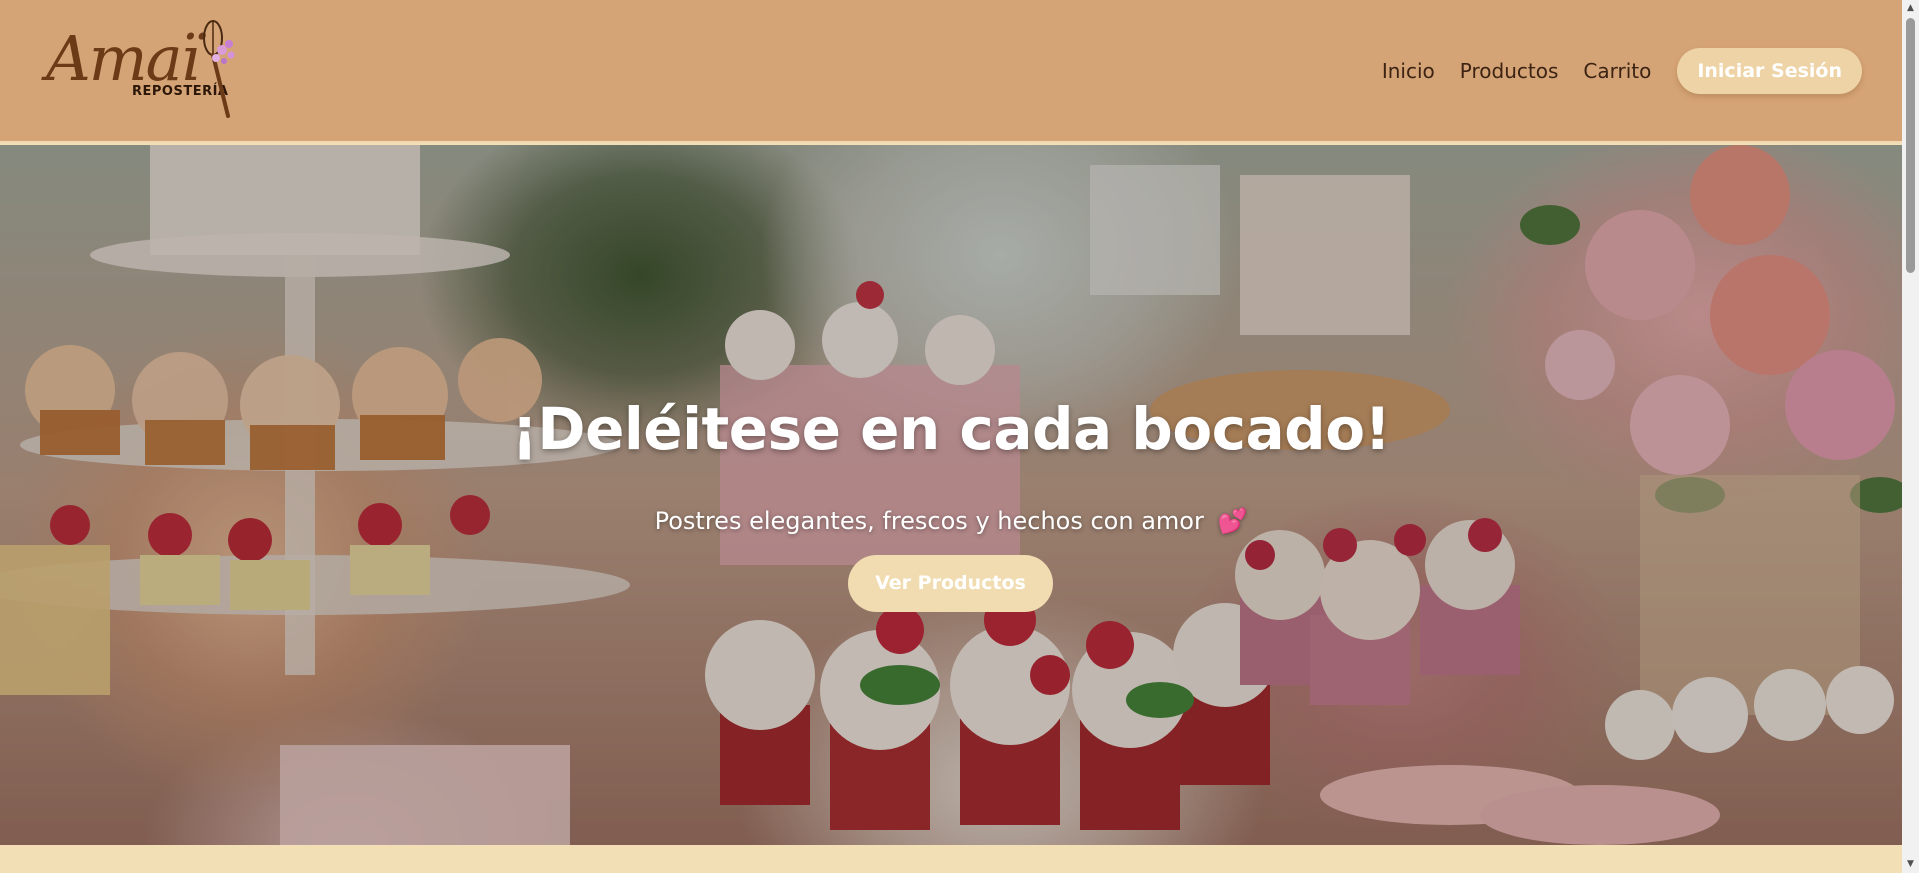  What do you see at coordinates (143, 70) in the screenshot?
I see `brand-logo: Amaï REPOSTERÍA` at bounding box center [143, 70].